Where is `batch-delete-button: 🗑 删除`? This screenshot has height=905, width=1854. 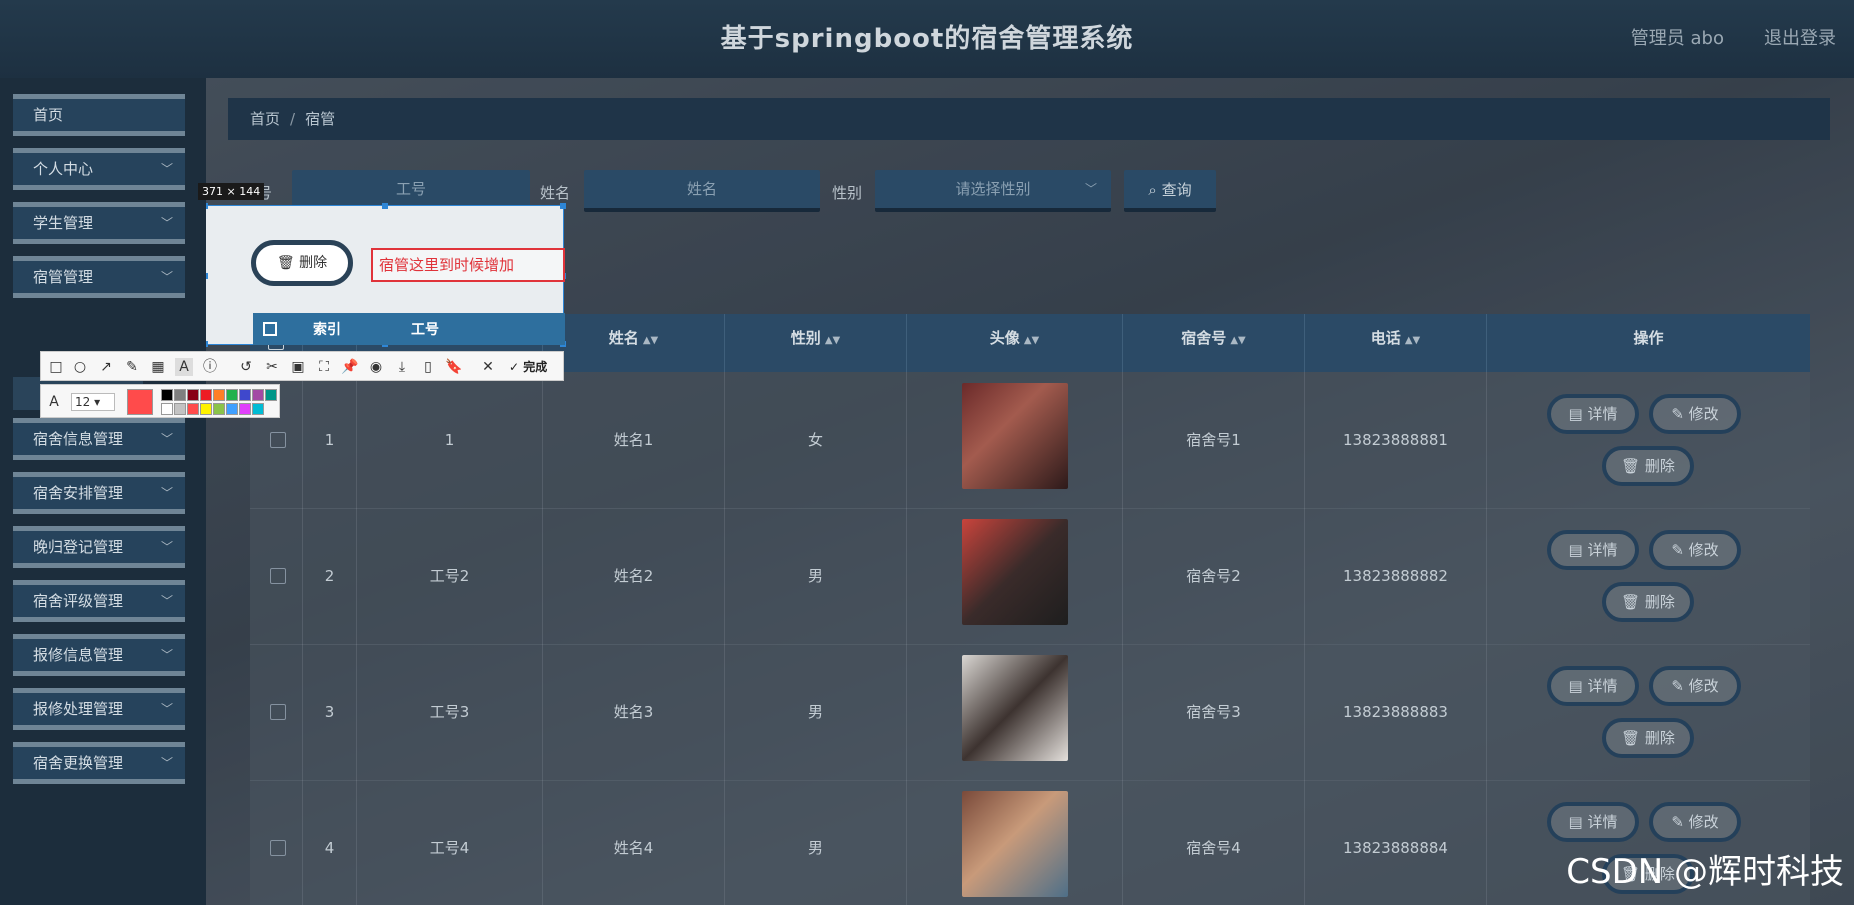 batch-delete-button: 🗑 删除 is located at coordinates (302, 263).